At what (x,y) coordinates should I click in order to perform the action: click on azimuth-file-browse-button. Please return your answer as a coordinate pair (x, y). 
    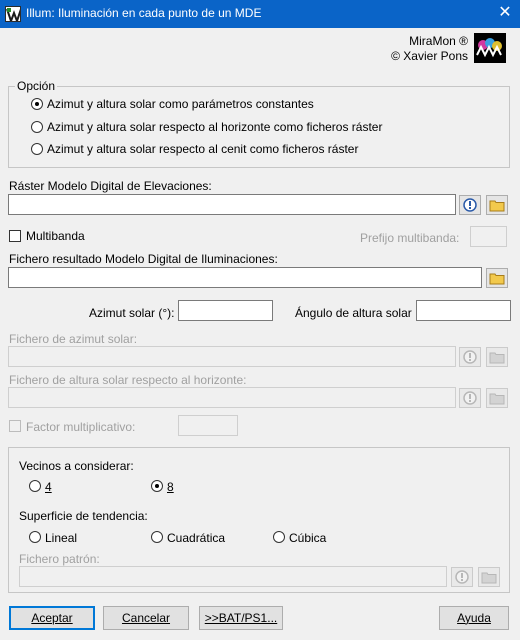
    Looking at the image, I should click on (497, 357).